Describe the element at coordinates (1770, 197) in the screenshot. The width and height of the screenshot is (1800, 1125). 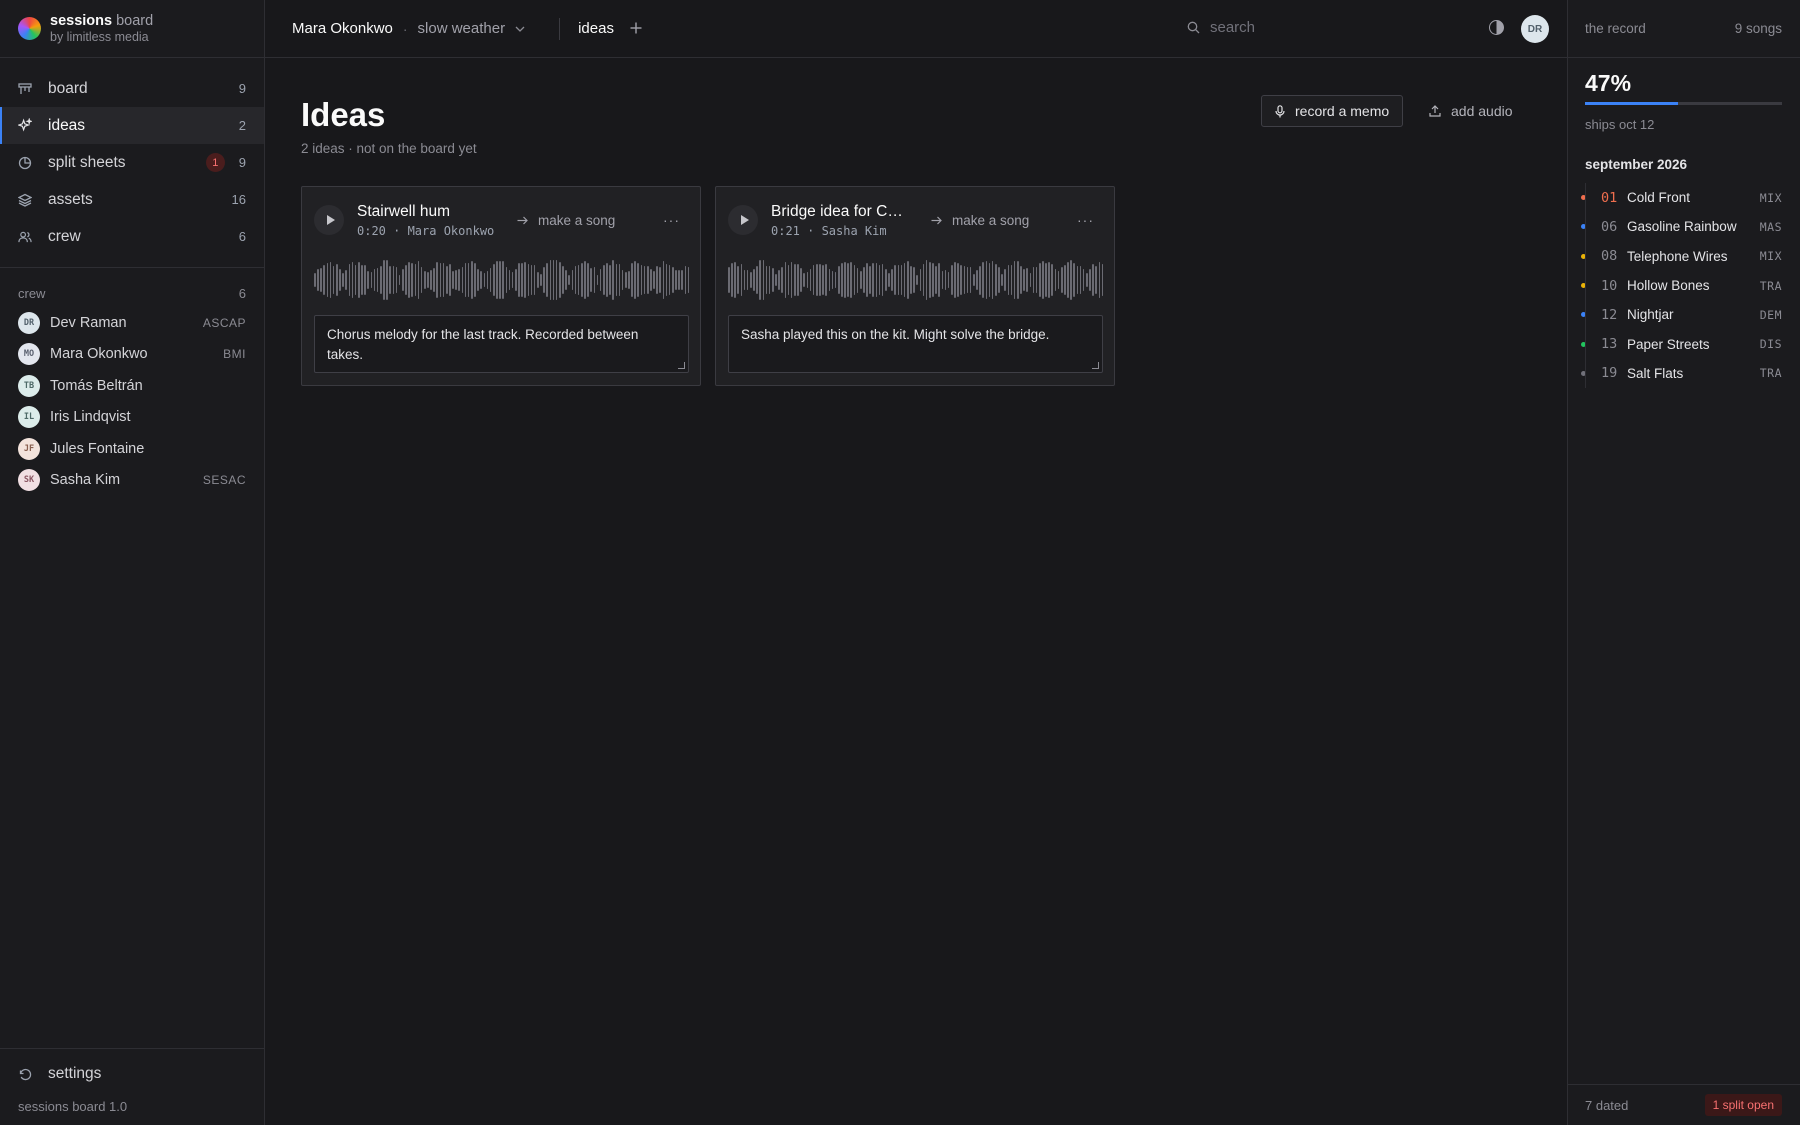
I see `track-stage: MIX` at that location.